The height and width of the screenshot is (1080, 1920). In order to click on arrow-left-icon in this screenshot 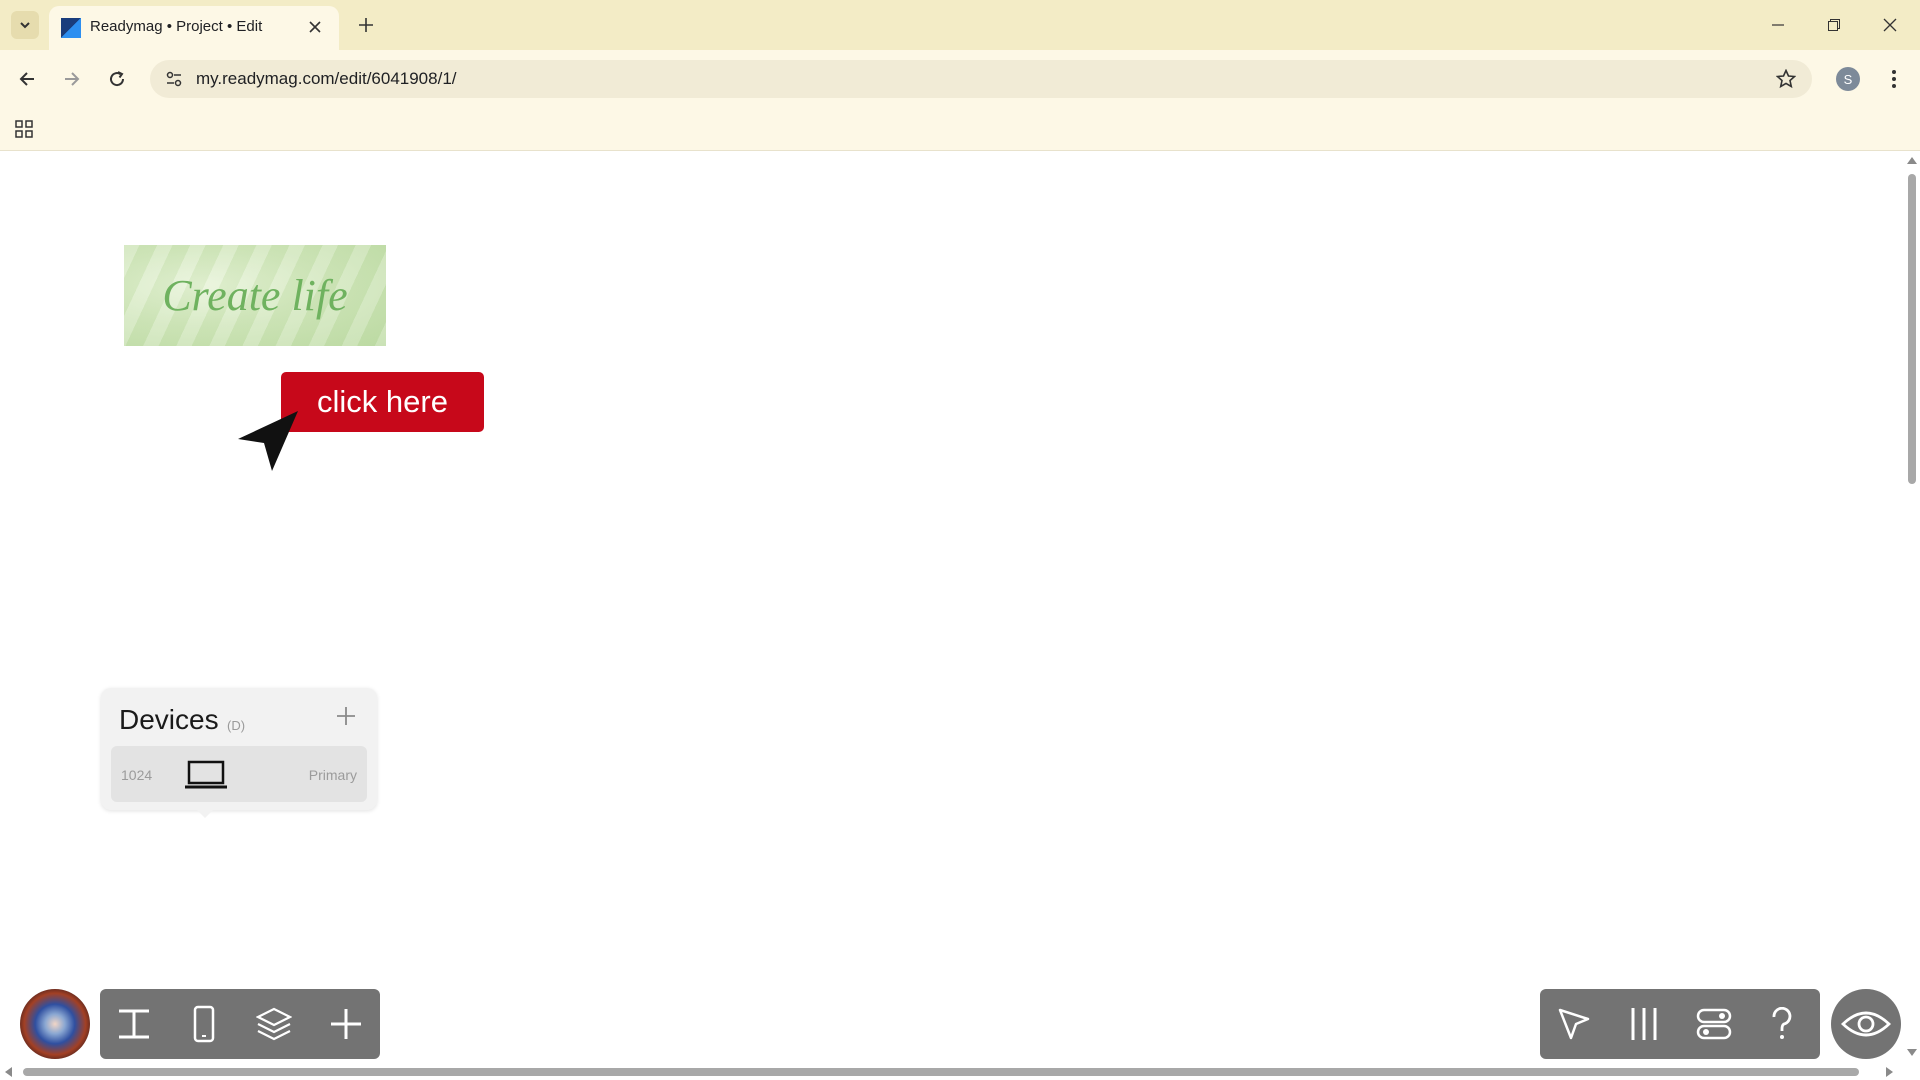, I will do `click(26, 79)`.